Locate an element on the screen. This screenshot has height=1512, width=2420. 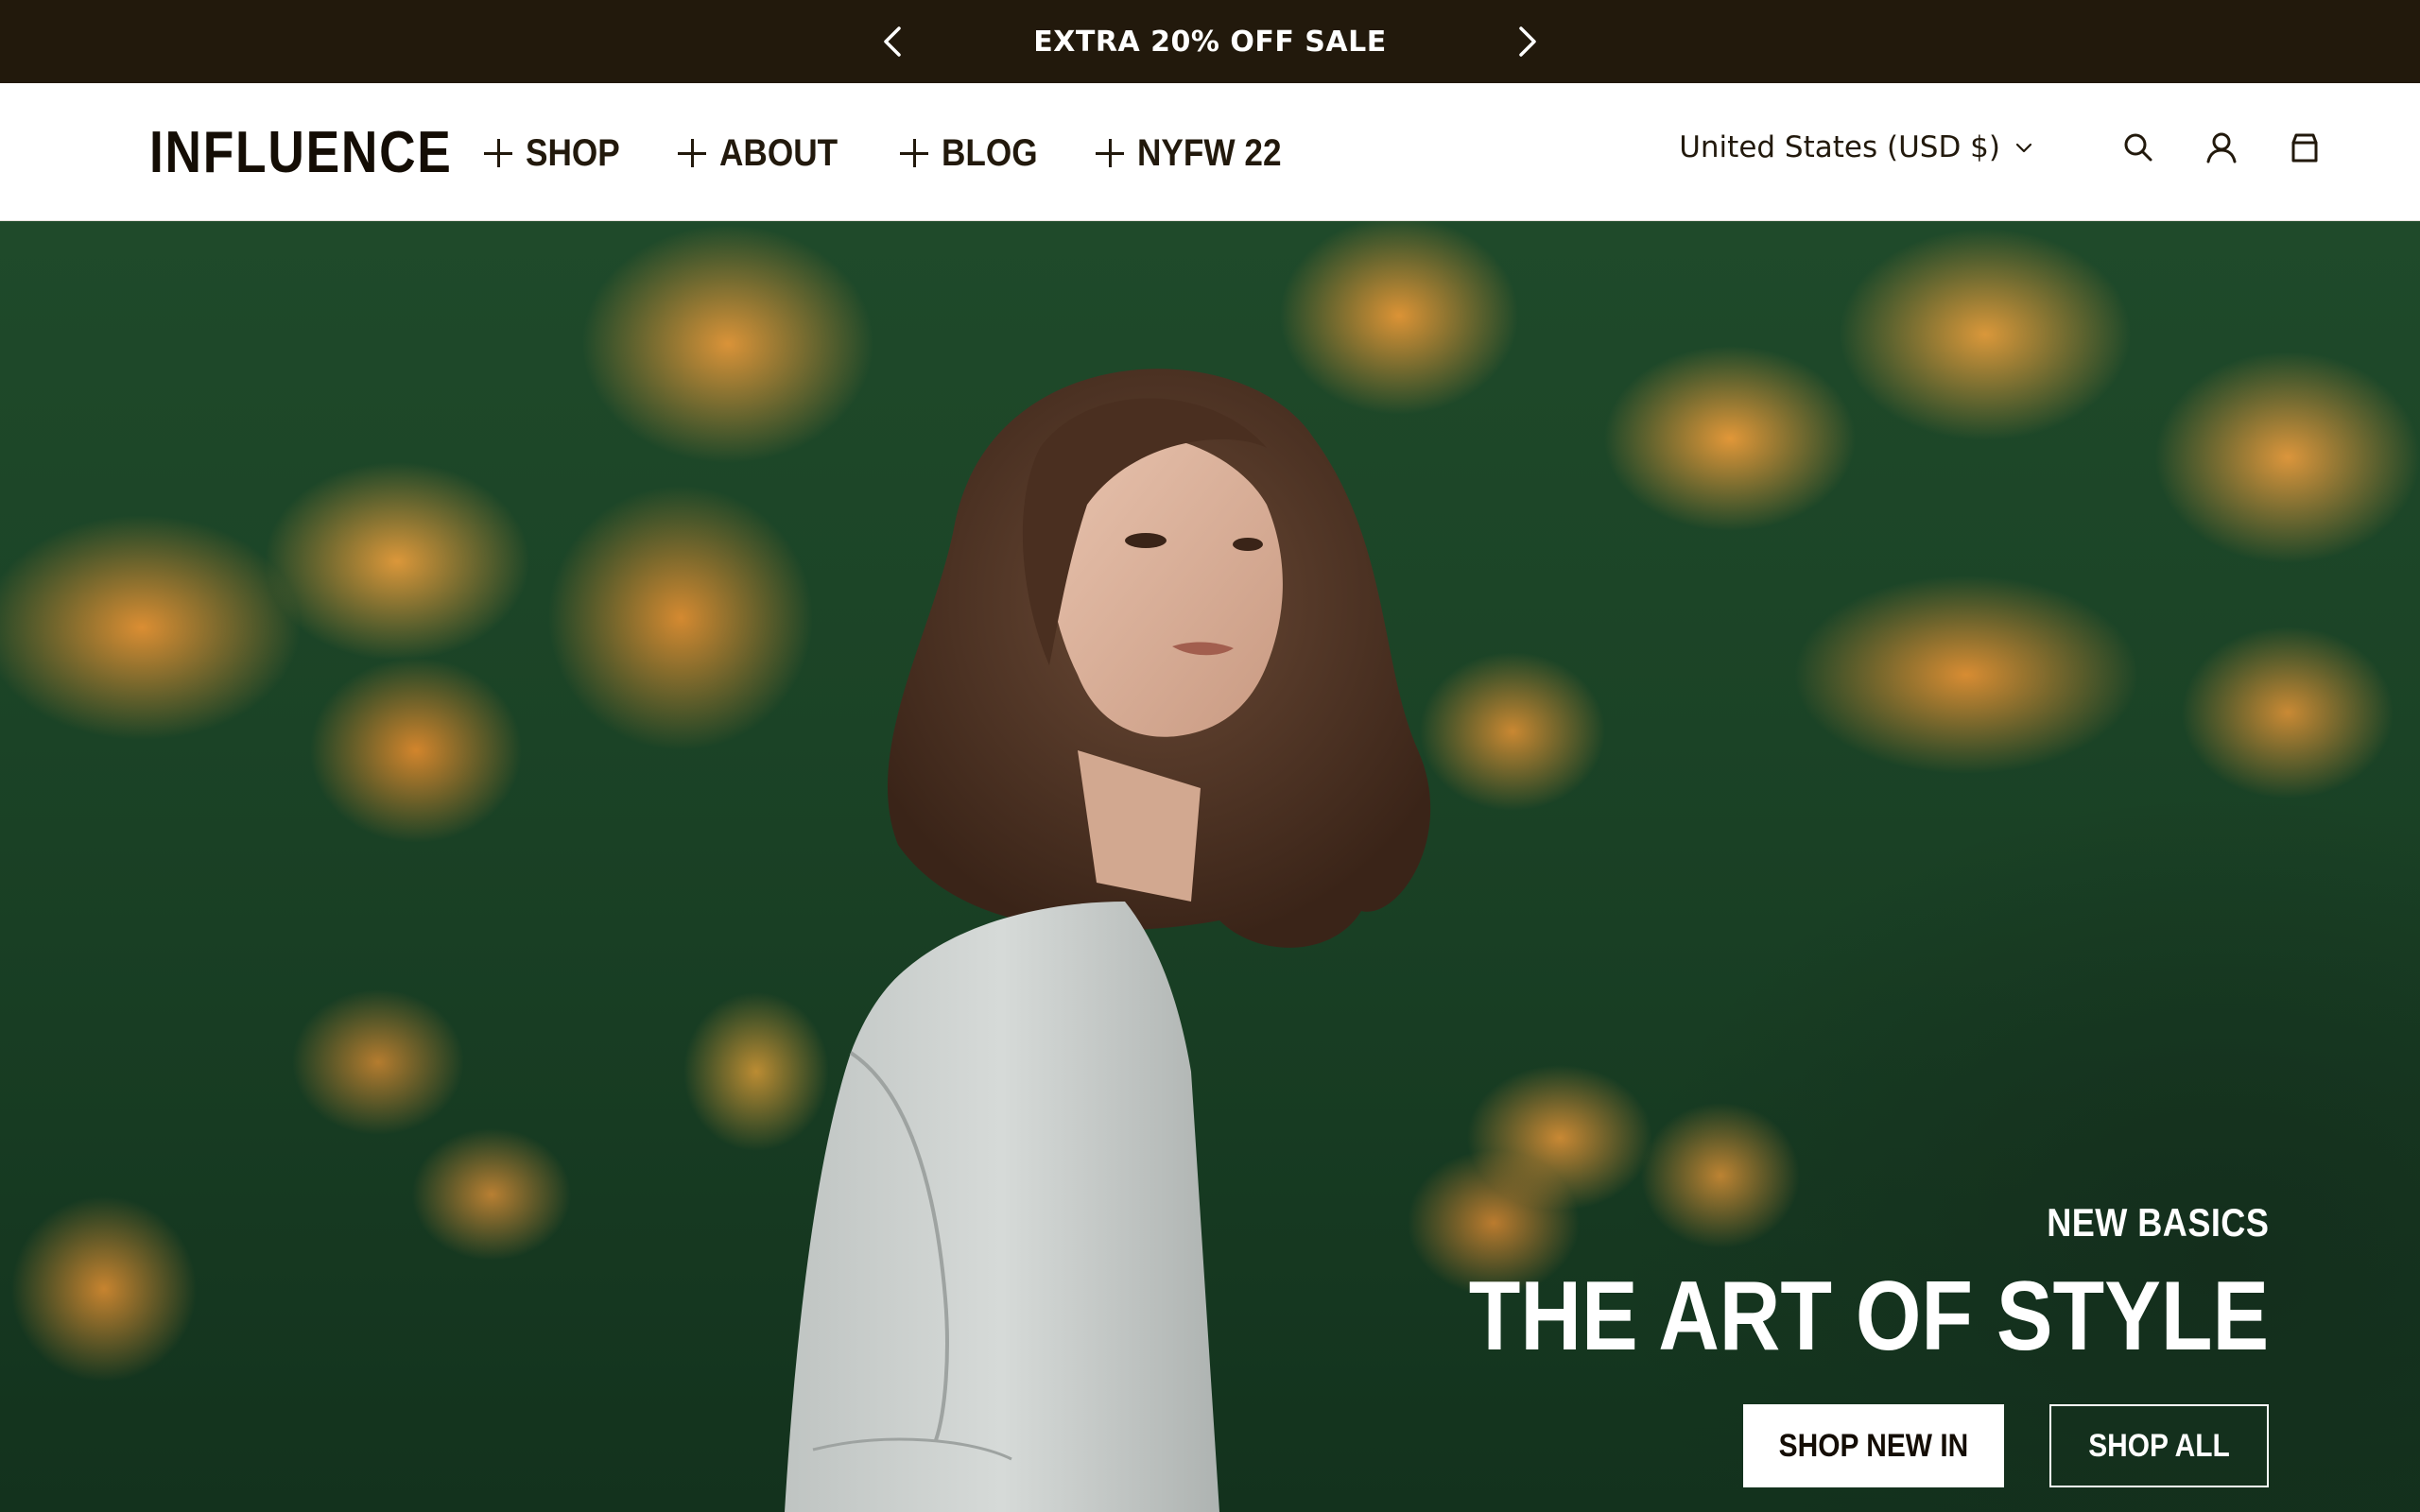
search-icon is located at coordinates (2138, 147).